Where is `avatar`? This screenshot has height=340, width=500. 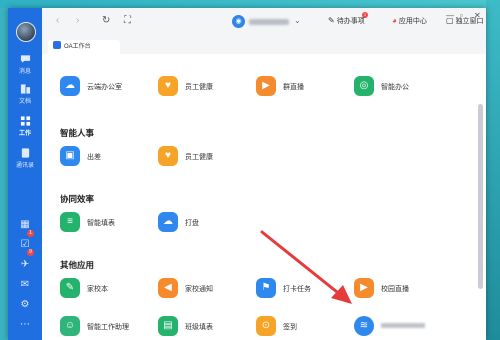
avatar is located at coordinates (26, 32).